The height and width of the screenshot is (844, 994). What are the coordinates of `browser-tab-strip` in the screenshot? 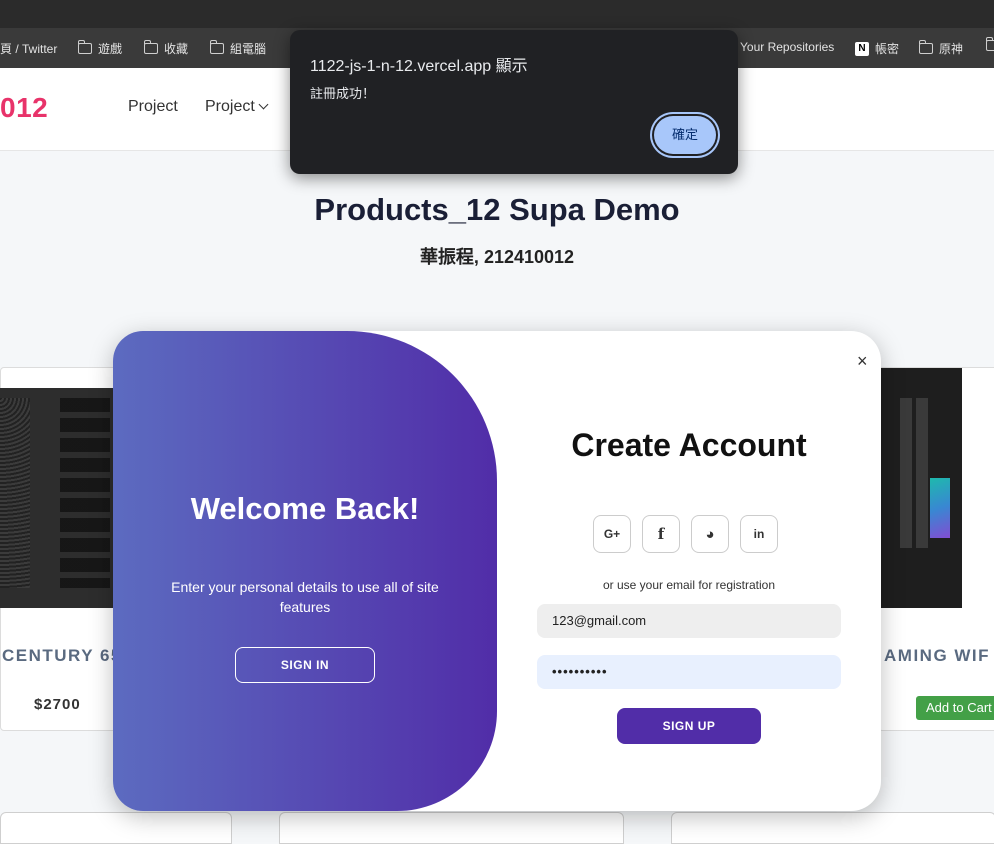 It's located at (497, 14).